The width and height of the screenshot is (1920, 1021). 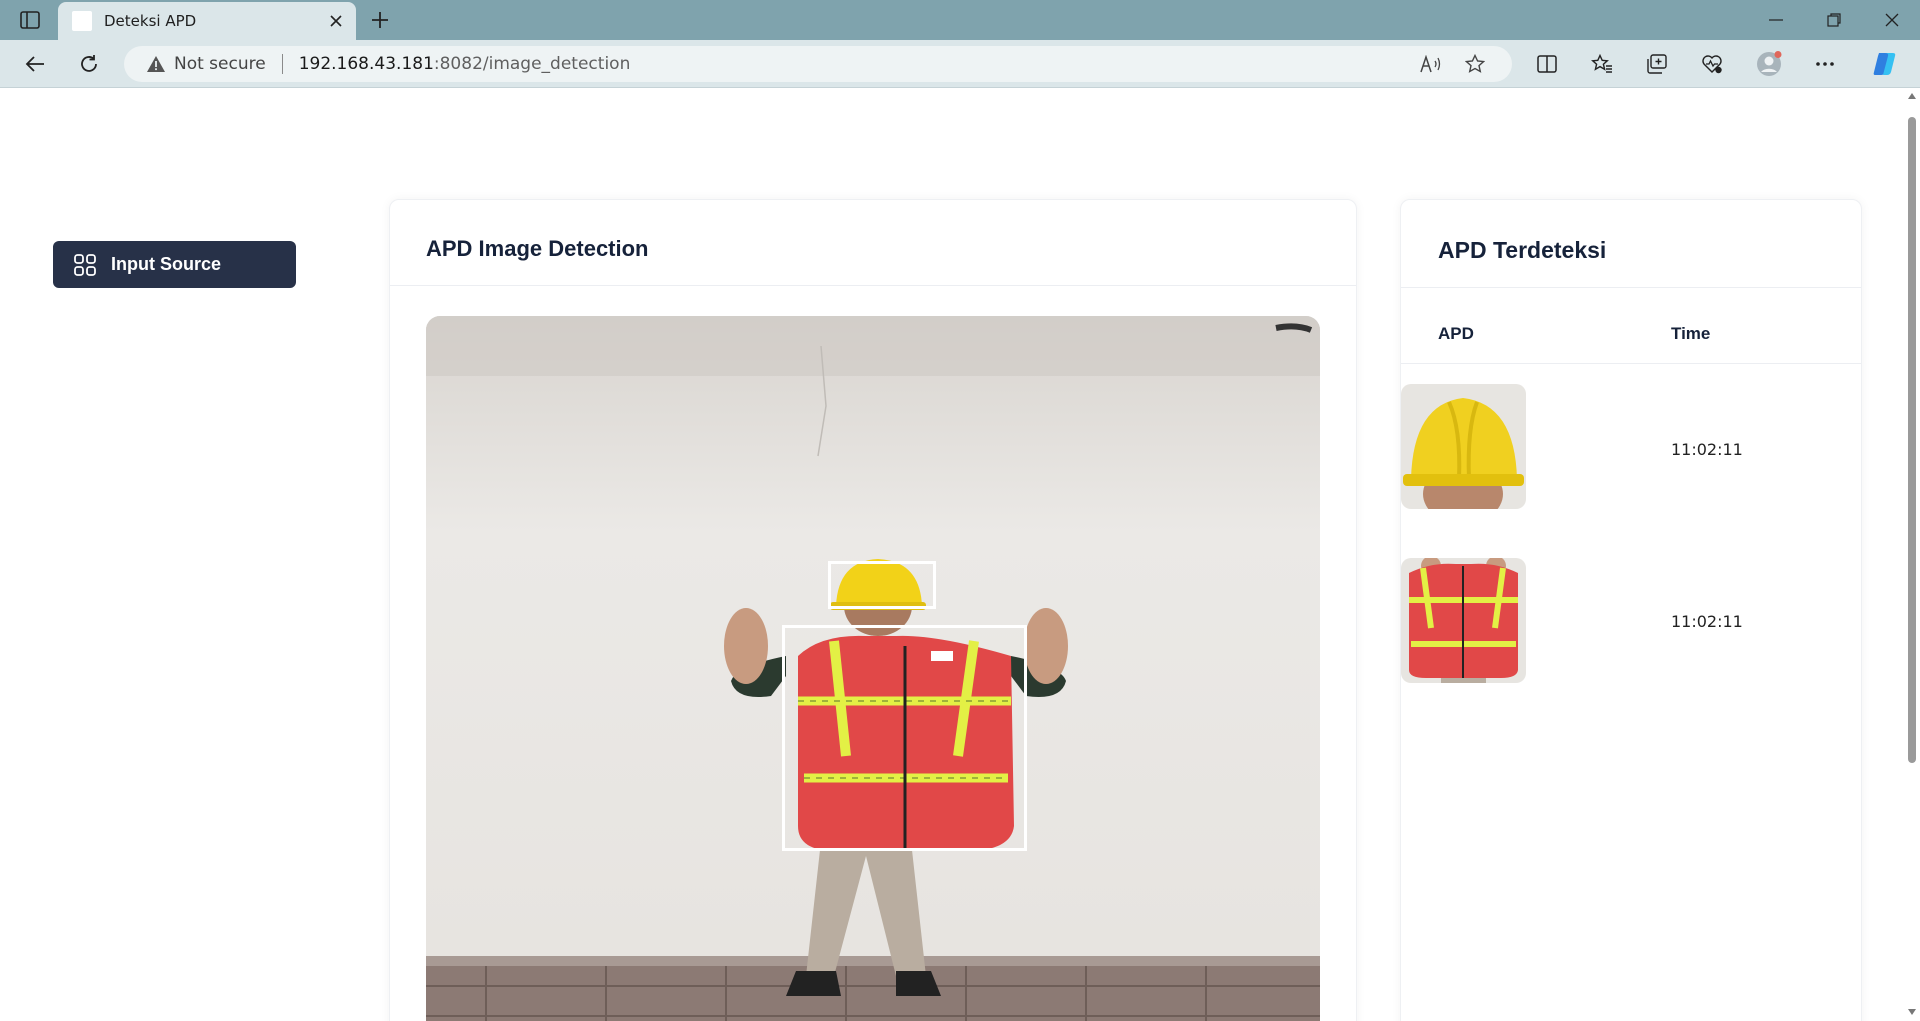 What do you see at coordinates (207, 21) in the screenshot?
I see `browser-tab-active: Deteksi APD` at bounding box center [207, 21].